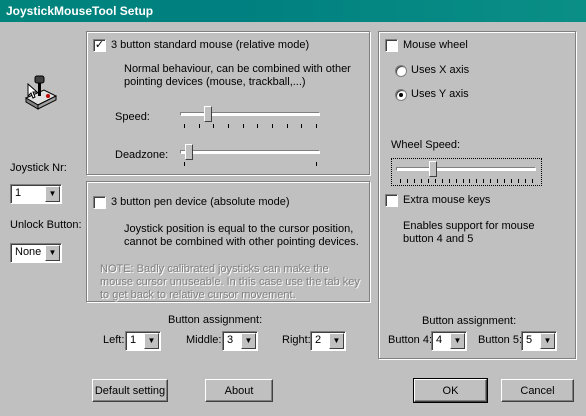 The width and height of the screenshot is (586, 416). Describe the element at coordinates (230, 340) in the screenshot. I see `middle-button-value: 3` at that location.